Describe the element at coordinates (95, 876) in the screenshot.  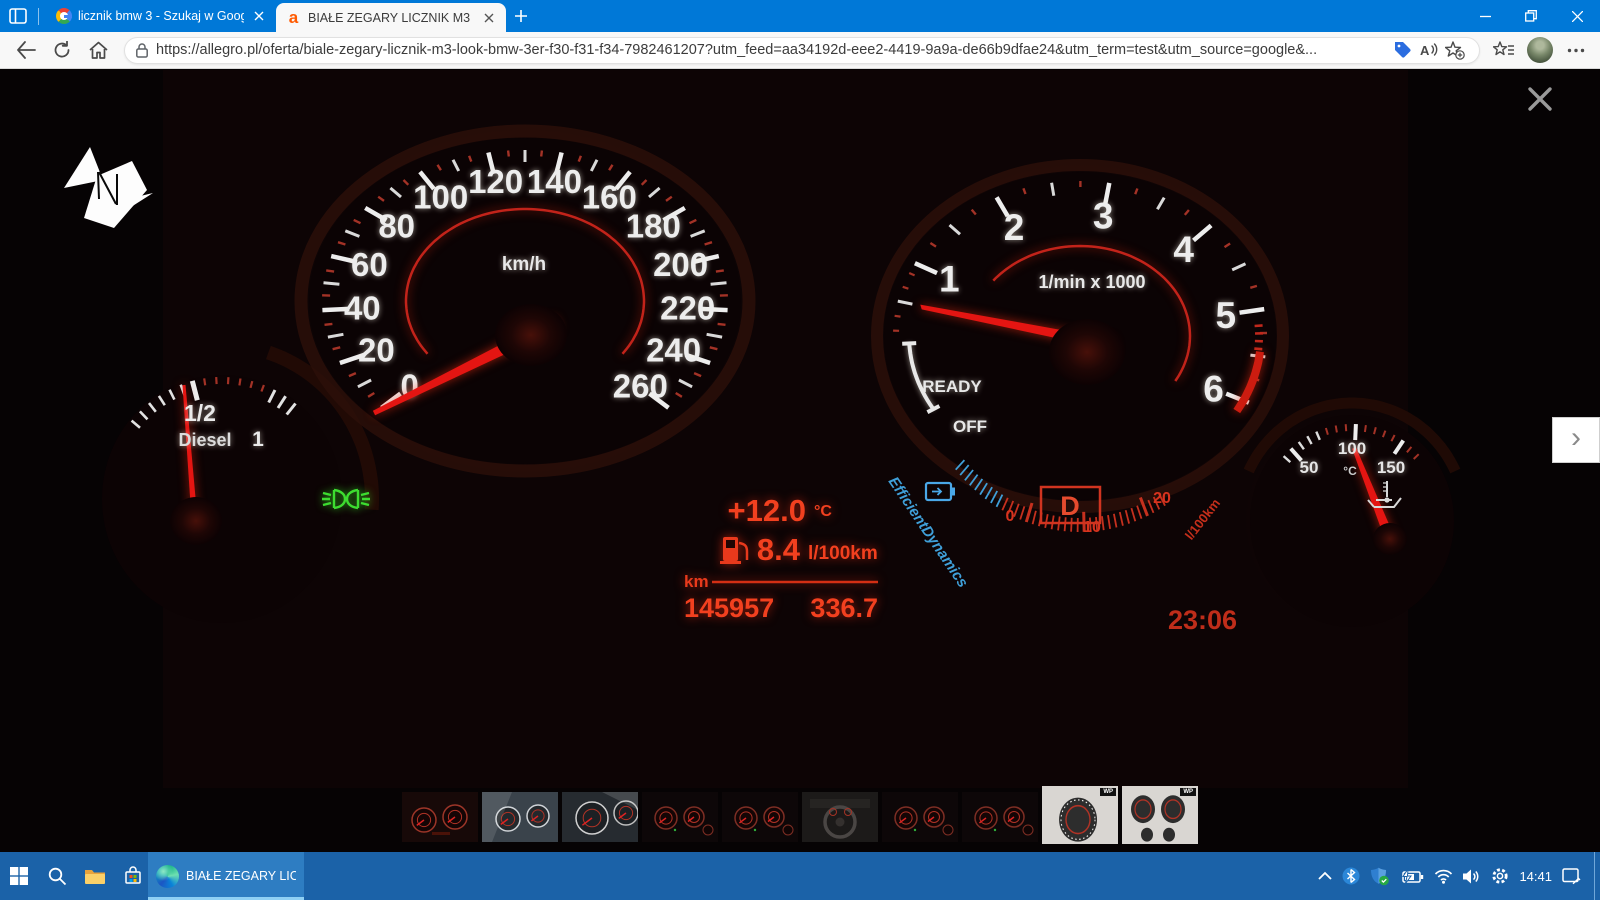
I see `file-explorer-icon` at that location.